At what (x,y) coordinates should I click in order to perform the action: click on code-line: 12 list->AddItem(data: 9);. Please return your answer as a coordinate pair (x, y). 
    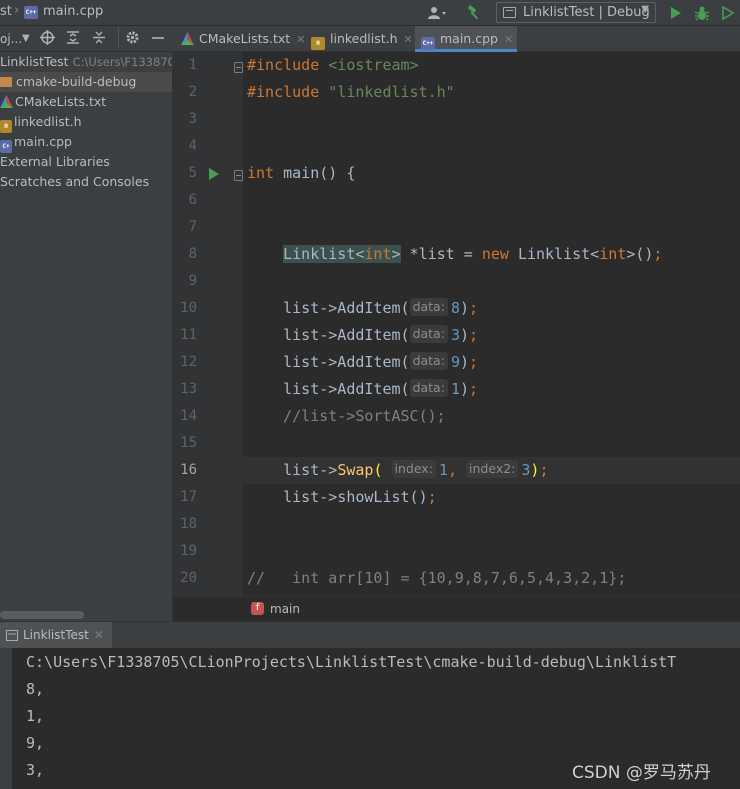
    Looking at the image, I should click on (456, 362).